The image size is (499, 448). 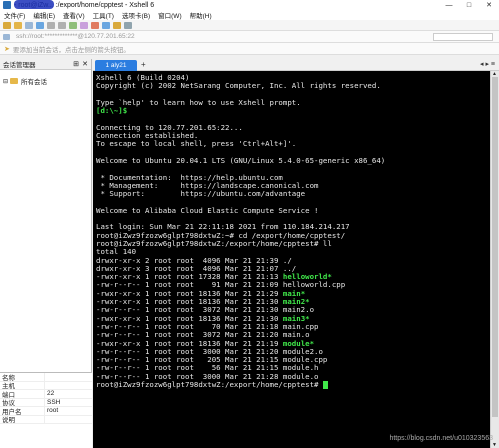 What do you see at coordinates (489, 5) in the screenshot?
I see `close-button: ✕` at bounding box center [489, 5].